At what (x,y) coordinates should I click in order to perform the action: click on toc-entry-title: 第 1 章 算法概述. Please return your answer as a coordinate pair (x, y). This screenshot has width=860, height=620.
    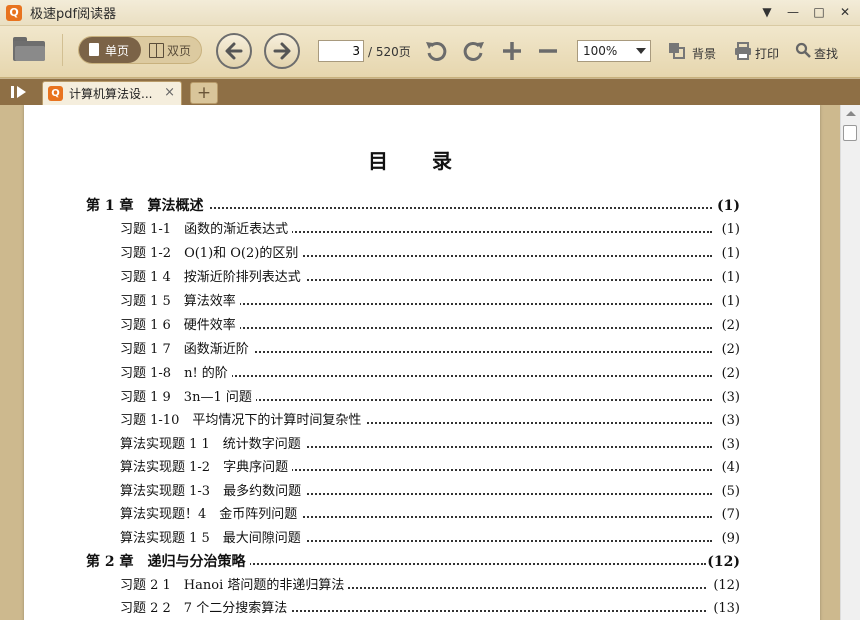
    Looking at the image, I should click on (147, 206).